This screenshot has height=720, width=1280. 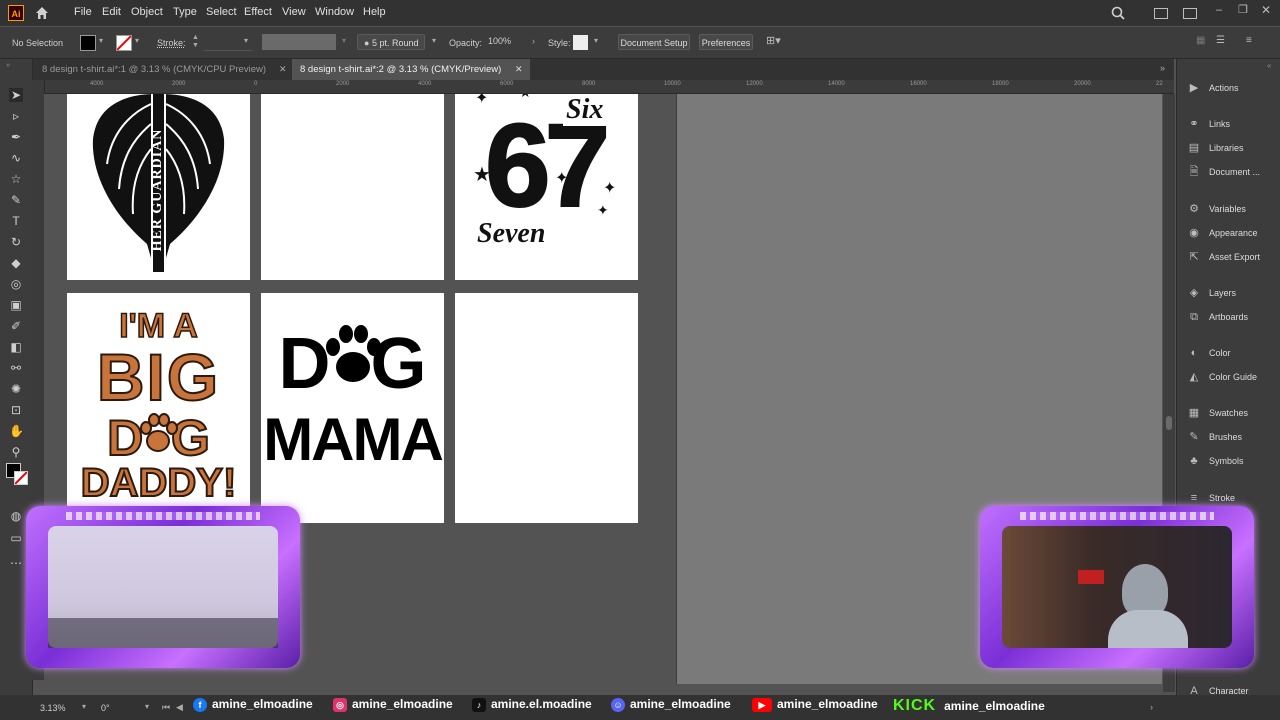 What do you see at coordinates (195, 42) in the screenshot?
I see `stepper-icon: ▲ ▼` at bounding box center [195, 42].